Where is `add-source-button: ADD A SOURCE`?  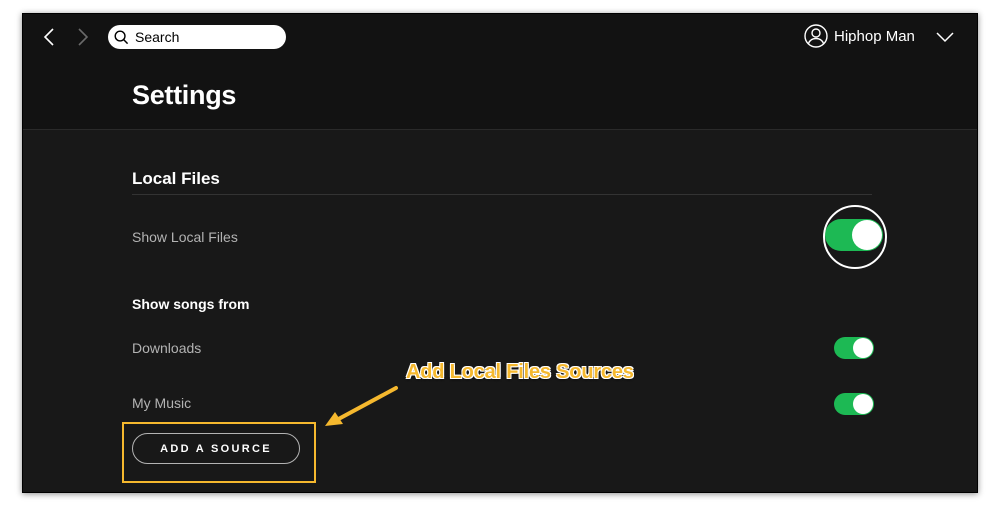
add-source-button: ADD A SOURCE is located at coordinates (216, 448).